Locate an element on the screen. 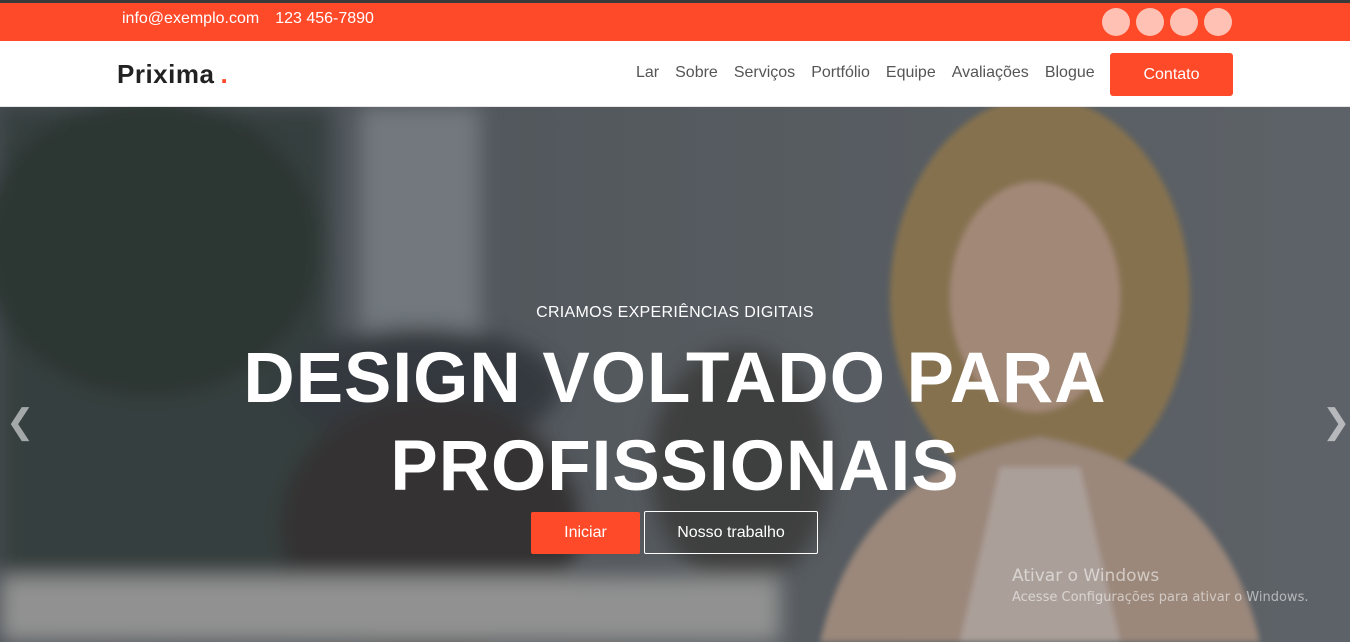  nav-link-equipe: Equipe is located at coordinates (911, 73).